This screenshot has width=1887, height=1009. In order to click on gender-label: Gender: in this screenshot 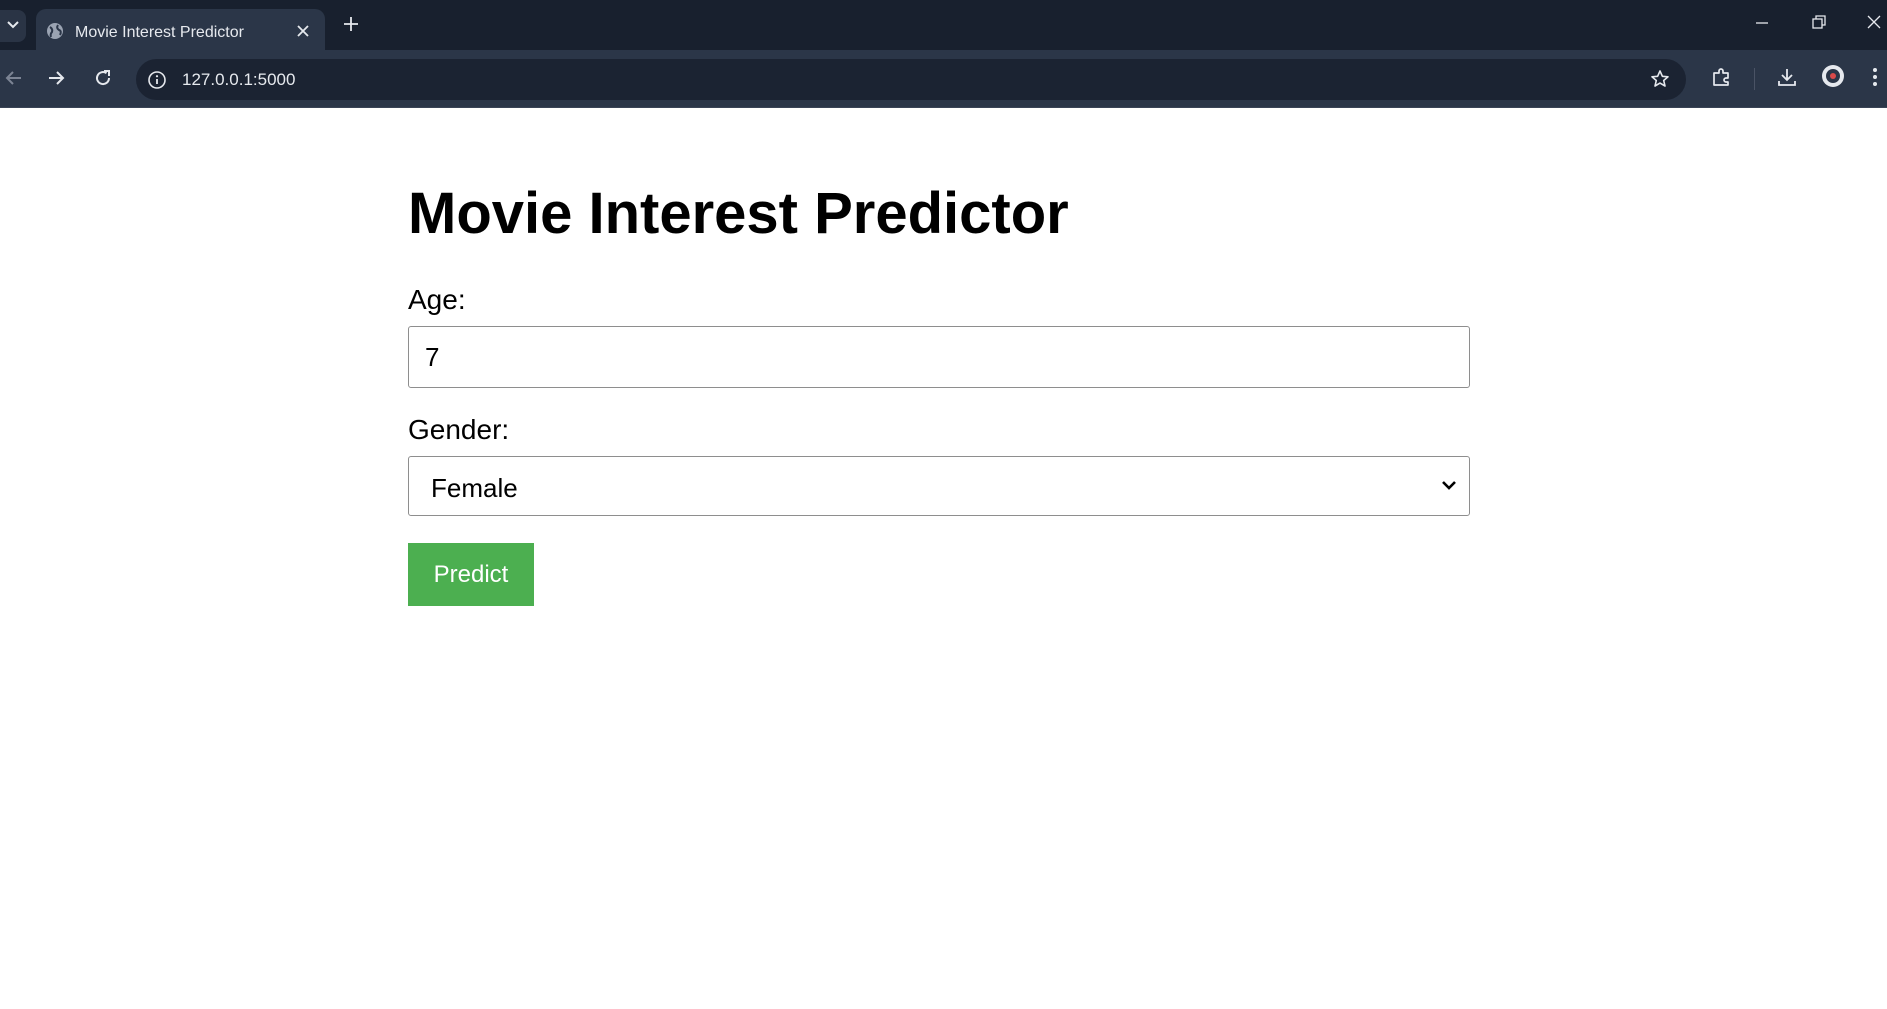, I will do `click(459, 429)`.